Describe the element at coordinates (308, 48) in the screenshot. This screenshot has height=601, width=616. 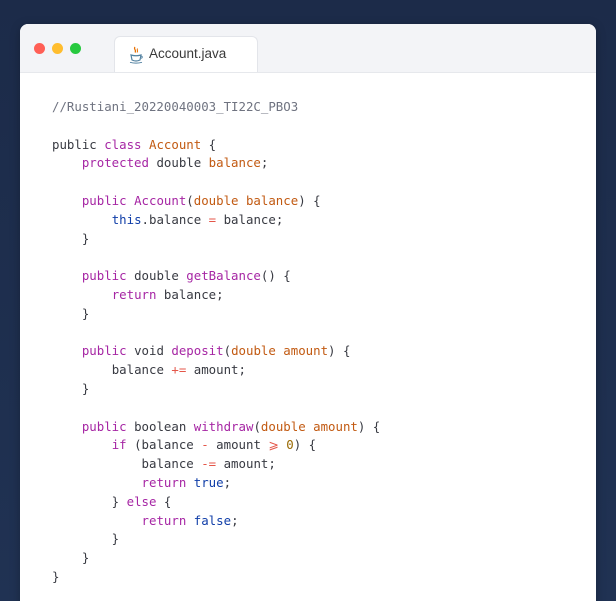
I see `title-bar: Account.java` at that location.